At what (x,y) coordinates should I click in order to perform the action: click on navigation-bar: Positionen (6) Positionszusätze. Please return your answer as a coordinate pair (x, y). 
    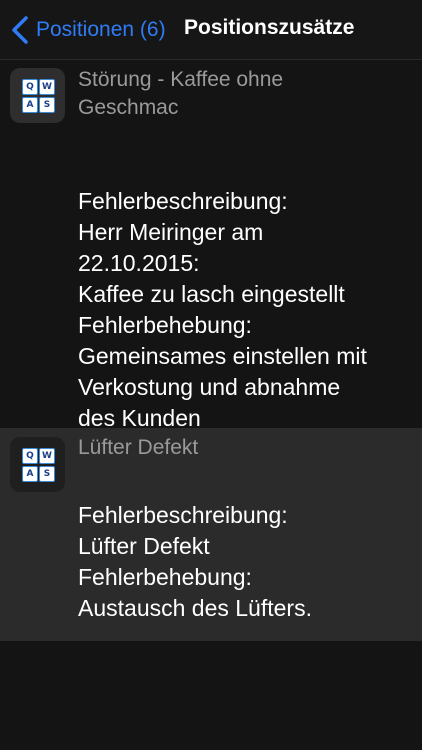
    Looking at the image, I should click on (211, 30).